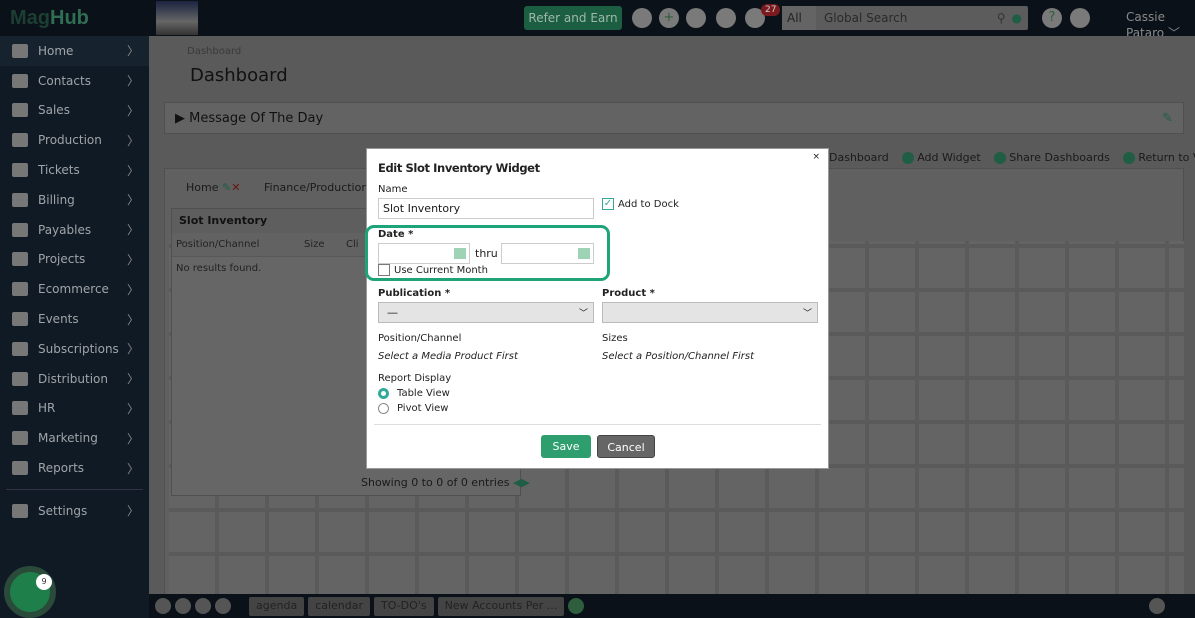 The image size is (1195, 618). I want to click on table-view-label: Table View, so click(423, 393).